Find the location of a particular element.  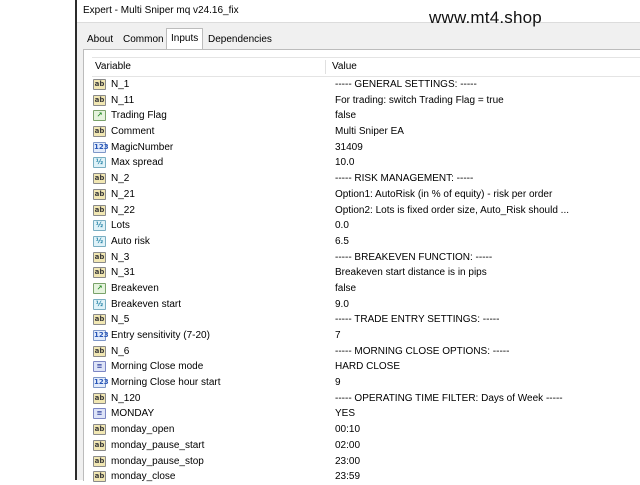

variable-value: Multi Sniper EA is located at coordinates (485, 132).